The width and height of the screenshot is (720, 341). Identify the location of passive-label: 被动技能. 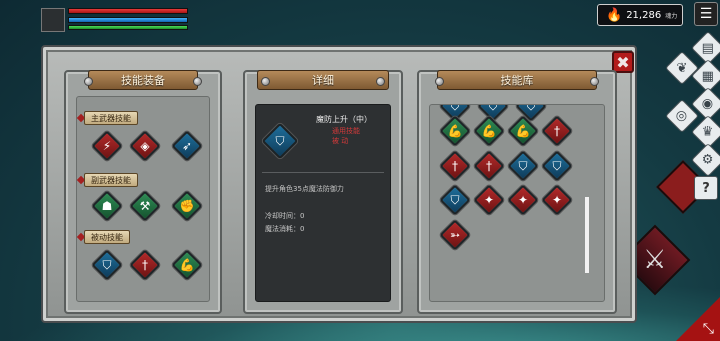
(107, 237).